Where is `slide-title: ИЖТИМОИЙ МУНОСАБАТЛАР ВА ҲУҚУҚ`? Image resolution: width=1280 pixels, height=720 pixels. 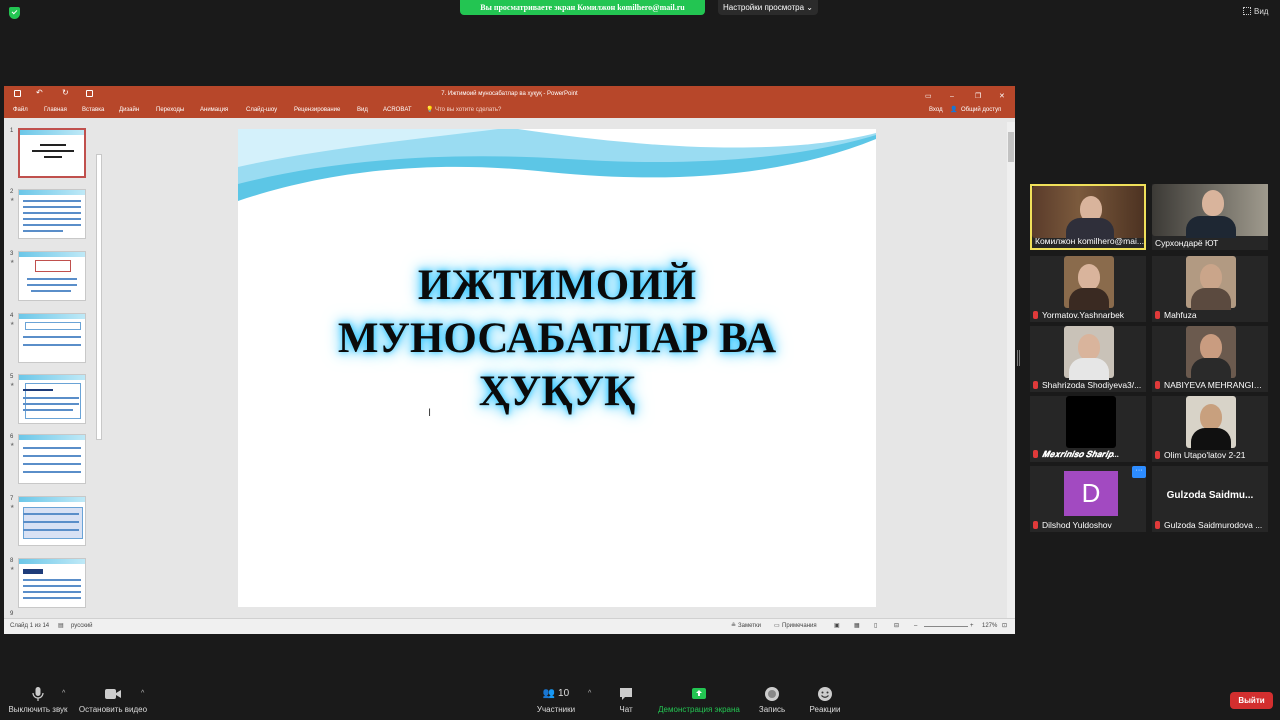 slide-title: ИЖТИМОИЙ МУНОСАБАТЛАР ВА ҲУҚУҚ is located at coordinates (557, 338).